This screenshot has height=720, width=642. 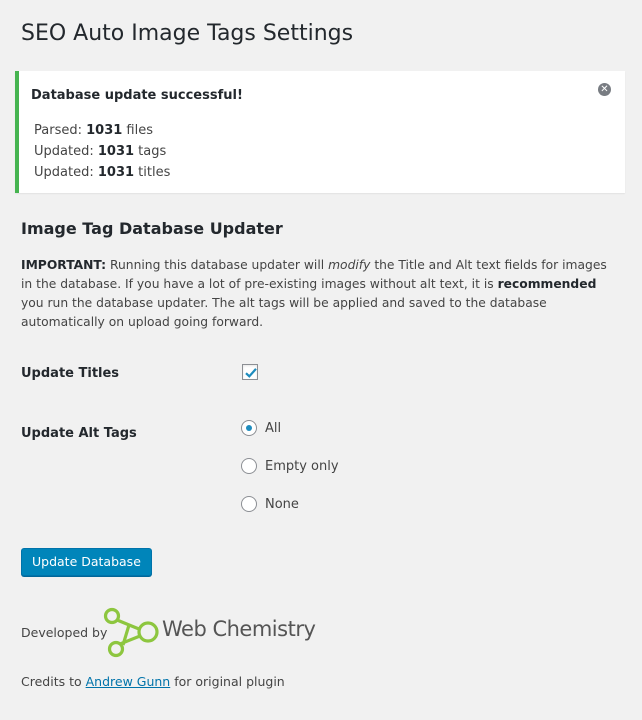 I want to click on developed-by-text: Developed by, so click(x=64, y=632).